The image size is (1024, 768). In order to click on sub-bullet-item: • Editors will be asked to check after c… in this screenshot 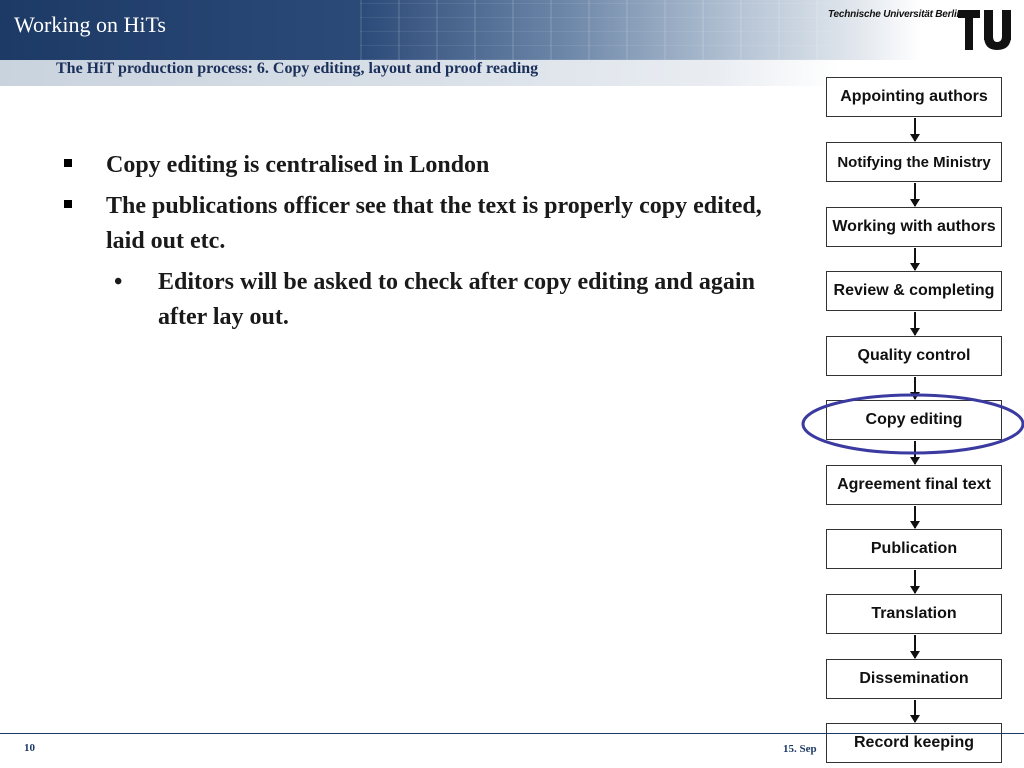, I will do `click(432, 300)`.